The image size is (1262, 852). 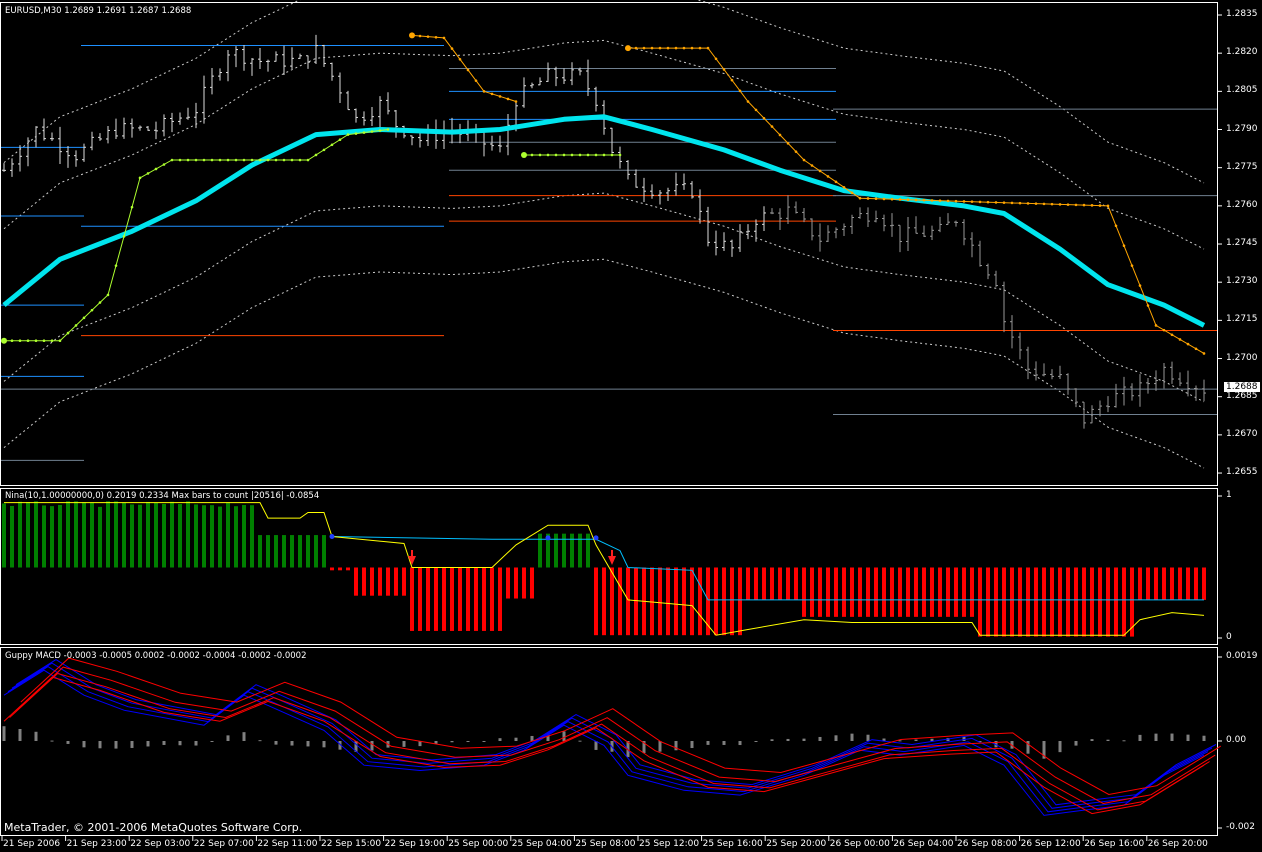 What do you see at coordinates (332, 536) in the screenshot?
I see `nina-signal-dot` at bounding box center [332, 536].